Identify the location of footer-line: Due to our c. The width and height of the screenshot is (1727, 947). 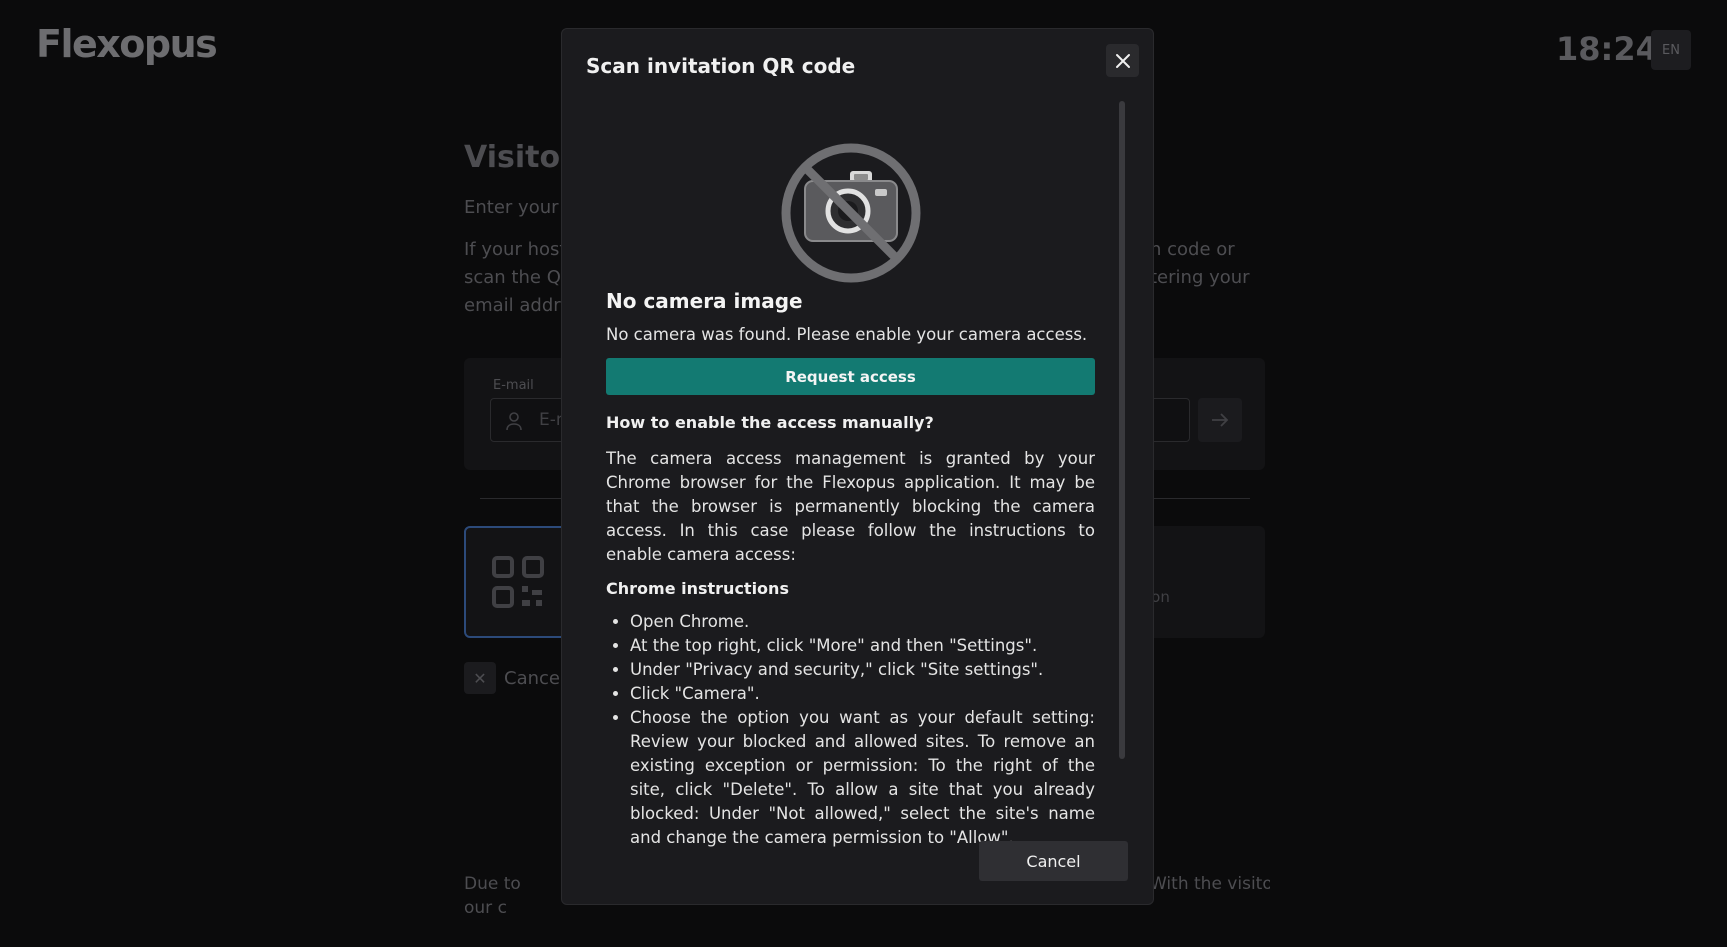
(492, 896).